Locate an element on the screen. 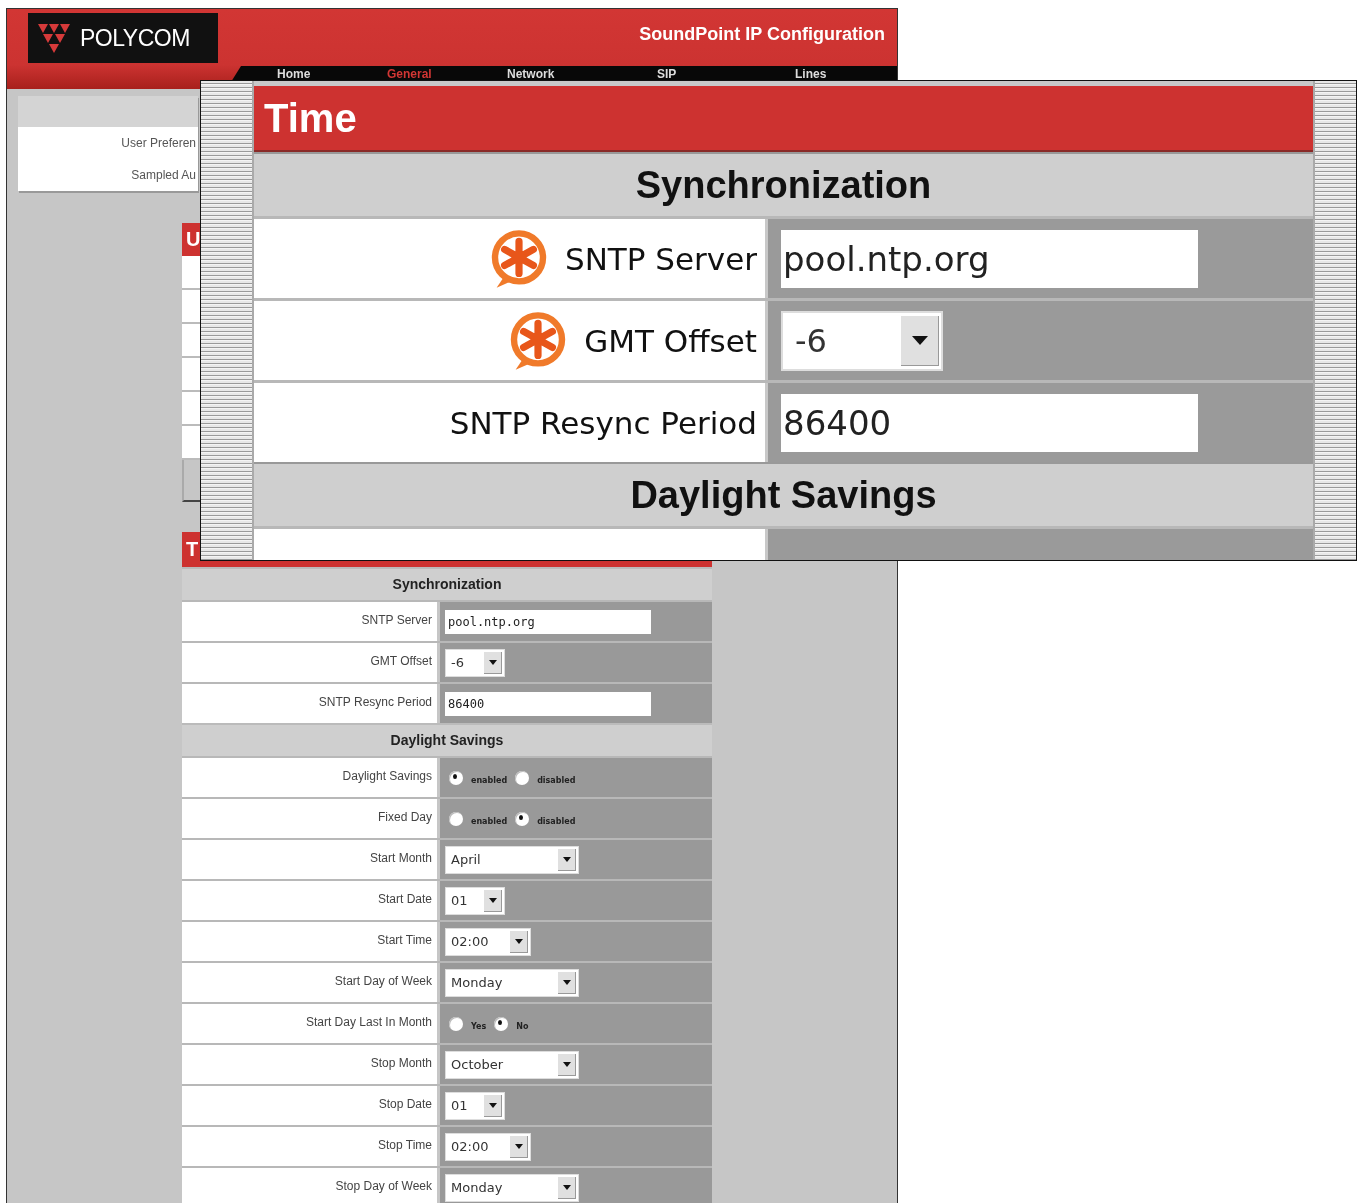 The image size is (1357, 1203). page-title: SoundPoint IP Configuration is located at coordinates (762, 34).